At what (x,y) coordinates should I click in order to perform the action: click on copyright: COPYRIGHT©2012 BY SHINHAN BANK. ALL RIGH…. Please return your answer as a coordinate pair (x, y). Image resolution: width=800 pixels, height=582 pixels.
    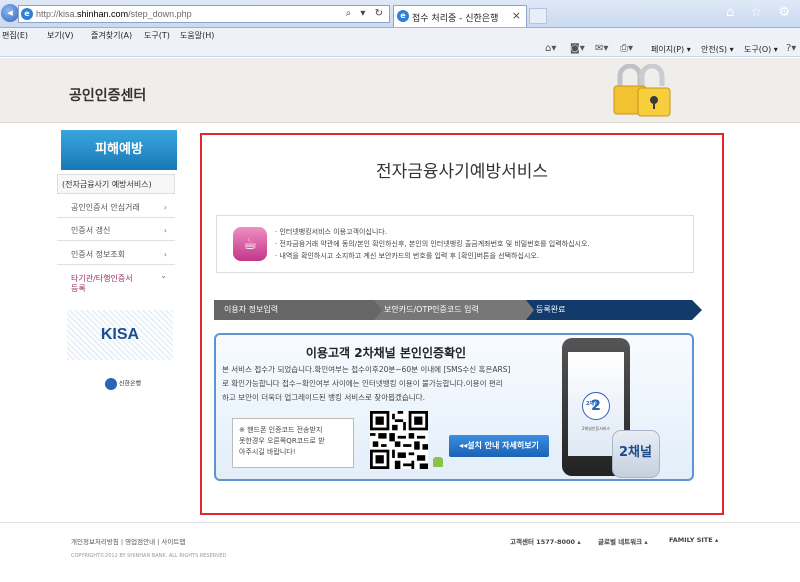
    Looking at the image, I should click on (149, 556).